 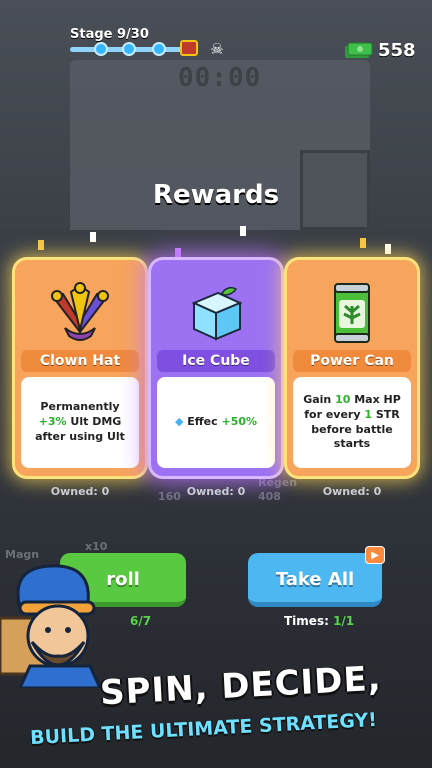 I want to click on take-all-button: Take All, so click(x=315, y=580).